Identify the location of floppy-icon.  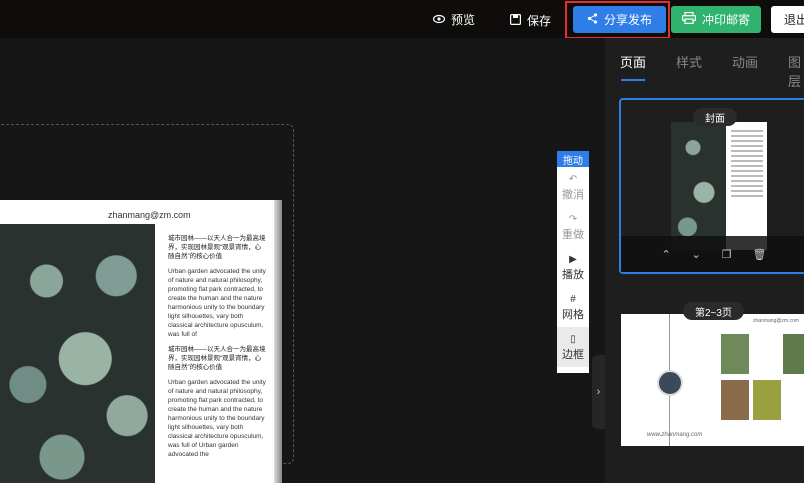
(516, 20).